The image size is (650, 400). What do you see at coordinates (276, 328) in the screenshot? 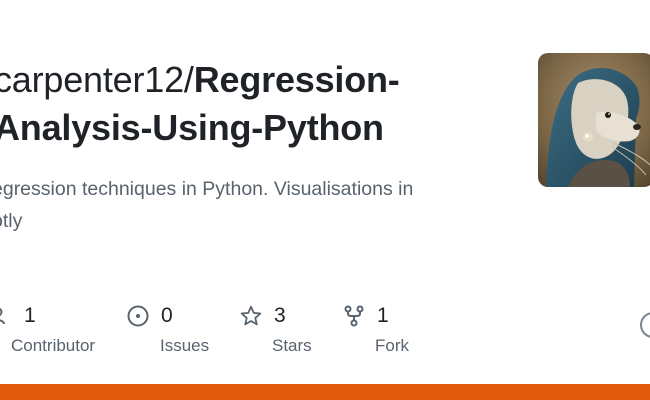
I see `stat-stars: 3 Stars` at bounding box center [276, 328].